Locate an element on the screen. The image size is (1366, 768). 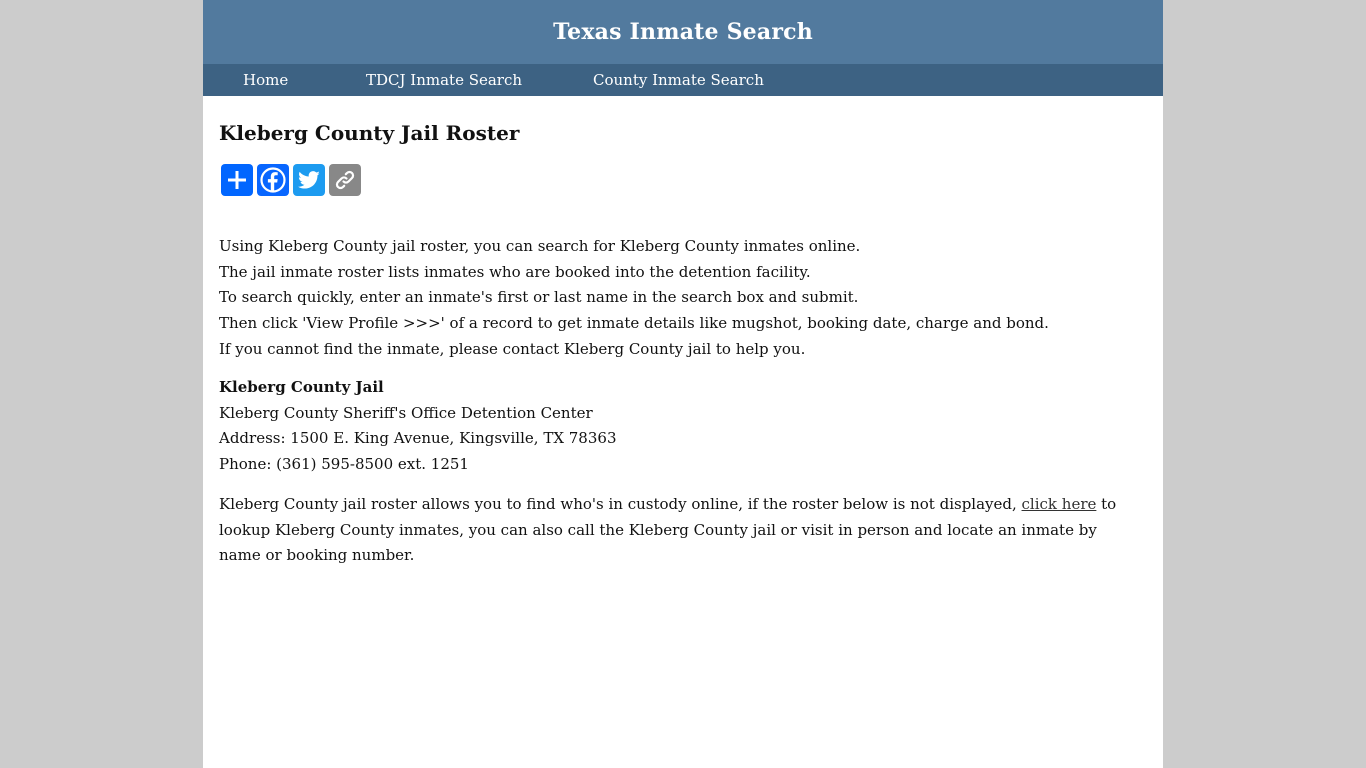
plus-icon is located at coordinates (237, 180).